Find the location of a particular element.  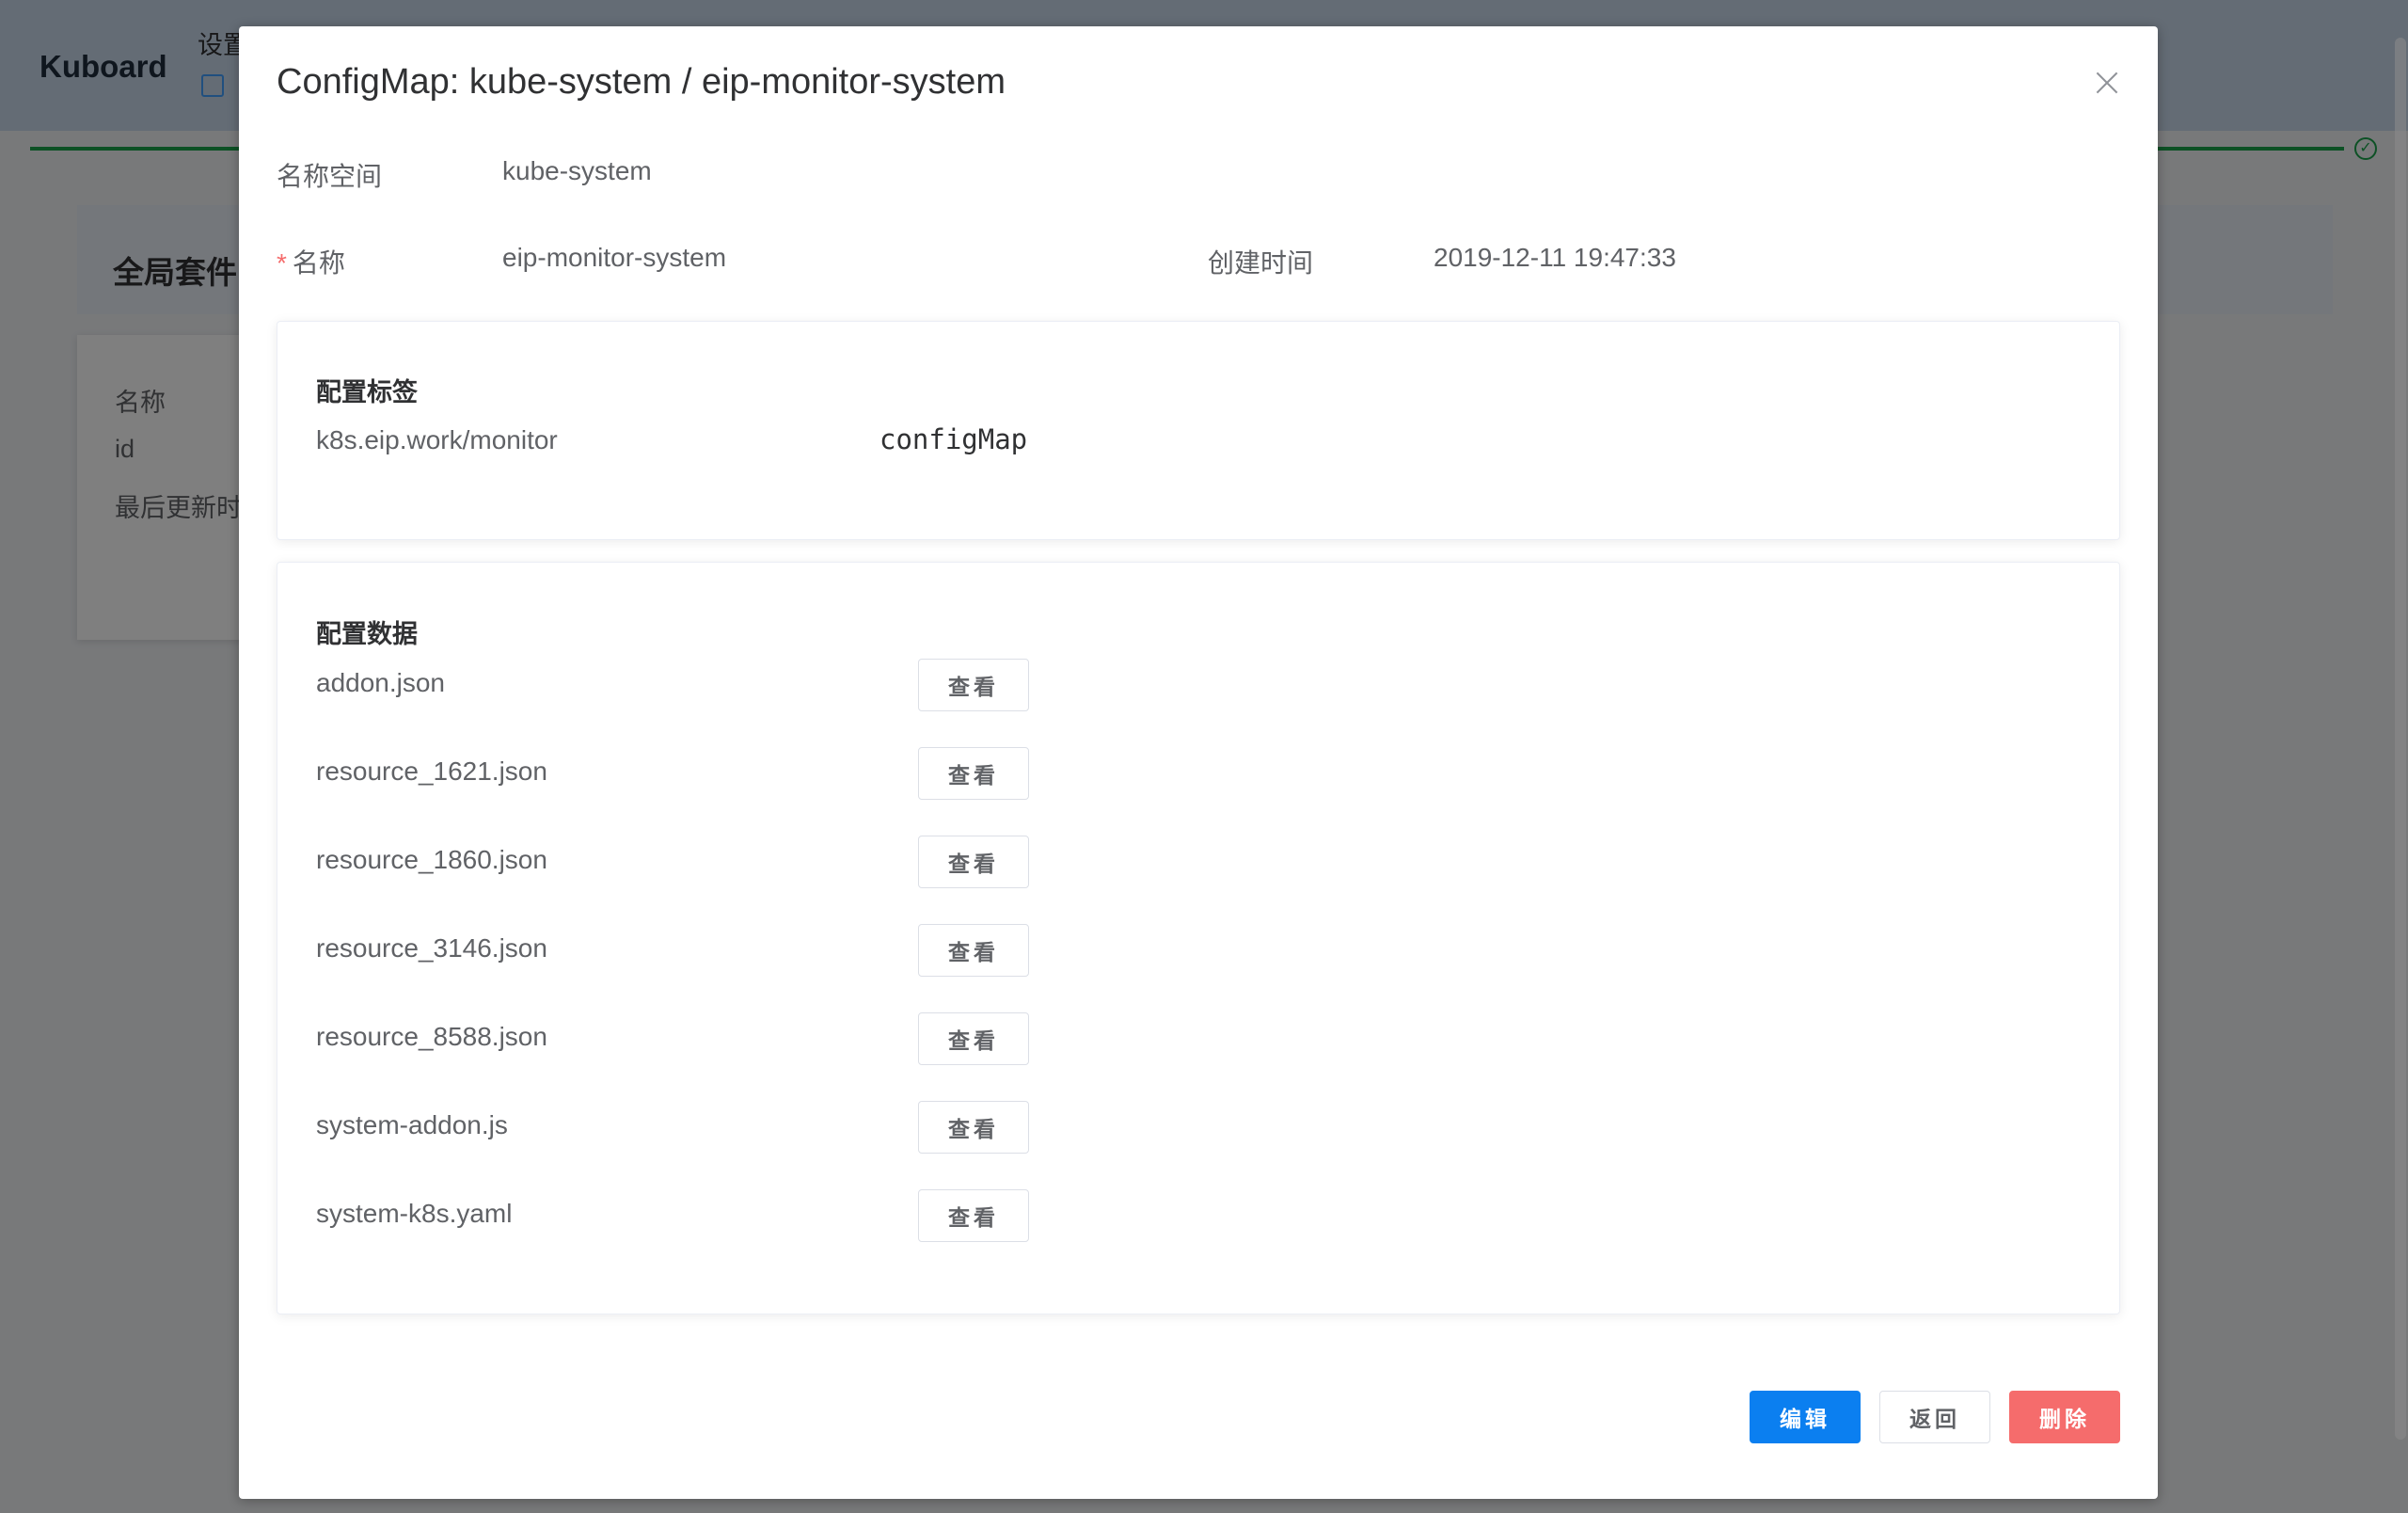

data-key: system-k8s.yaml is located at coordinates (415, 1213).